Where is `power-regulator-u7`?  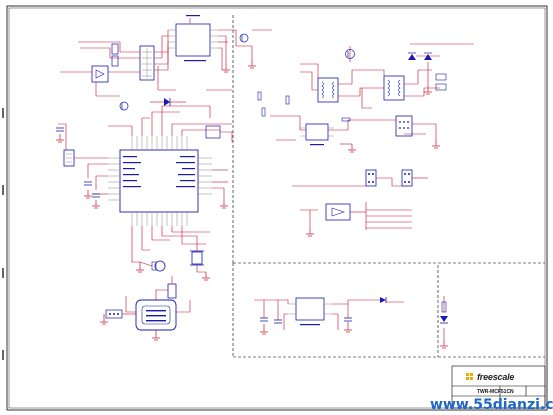
power-regulator-u7 is located at coordinates (310, 311).